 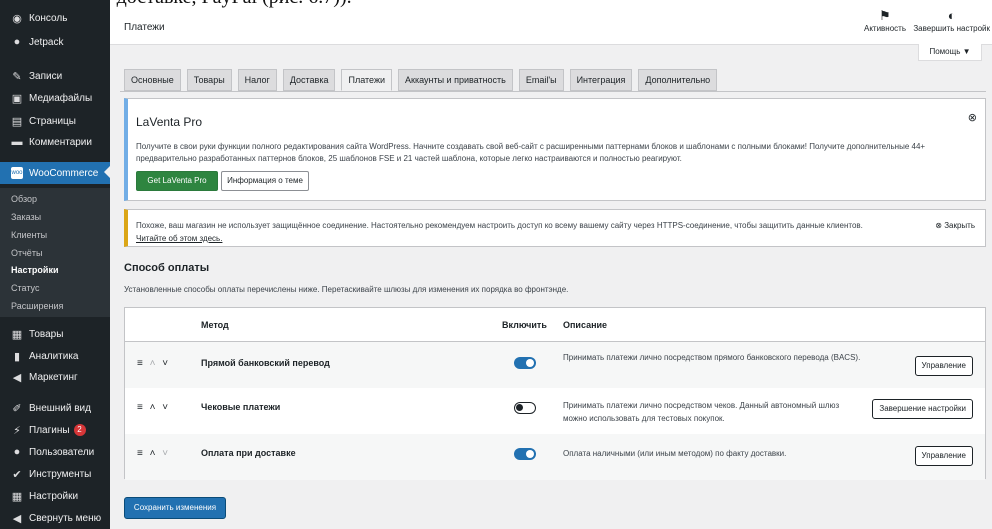 I want to click on dismiss-label: Закрыть, so click(x=959, y=225).